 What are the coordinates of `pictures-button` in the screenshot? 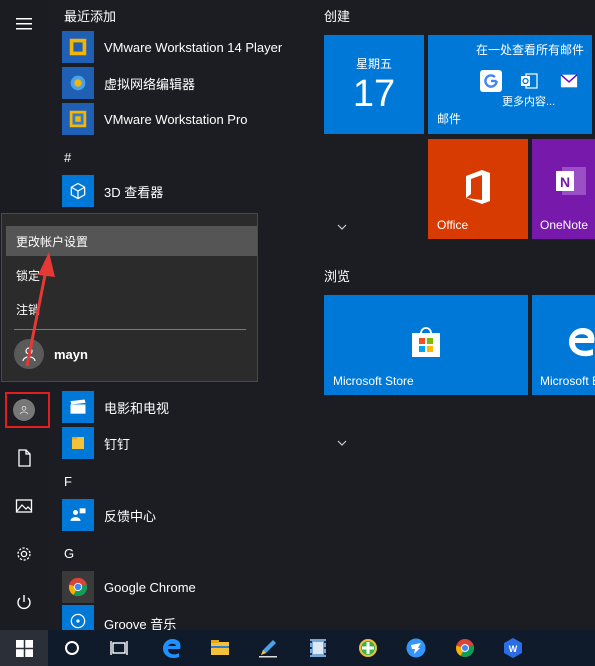 It's located at (24, 506).